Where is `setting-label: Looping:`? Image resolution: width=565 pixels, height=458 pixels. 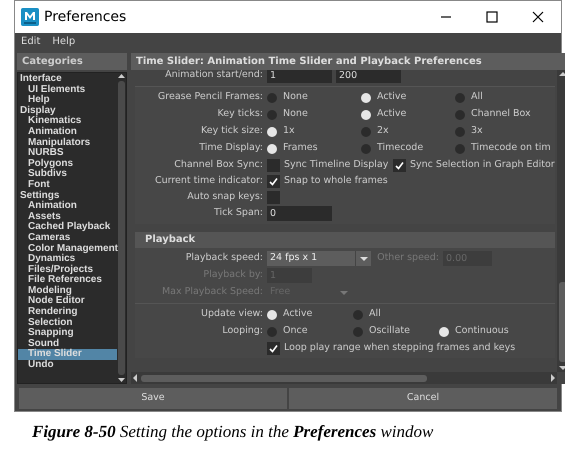
setting-label: Looping: is located at coordinates (242, 331).